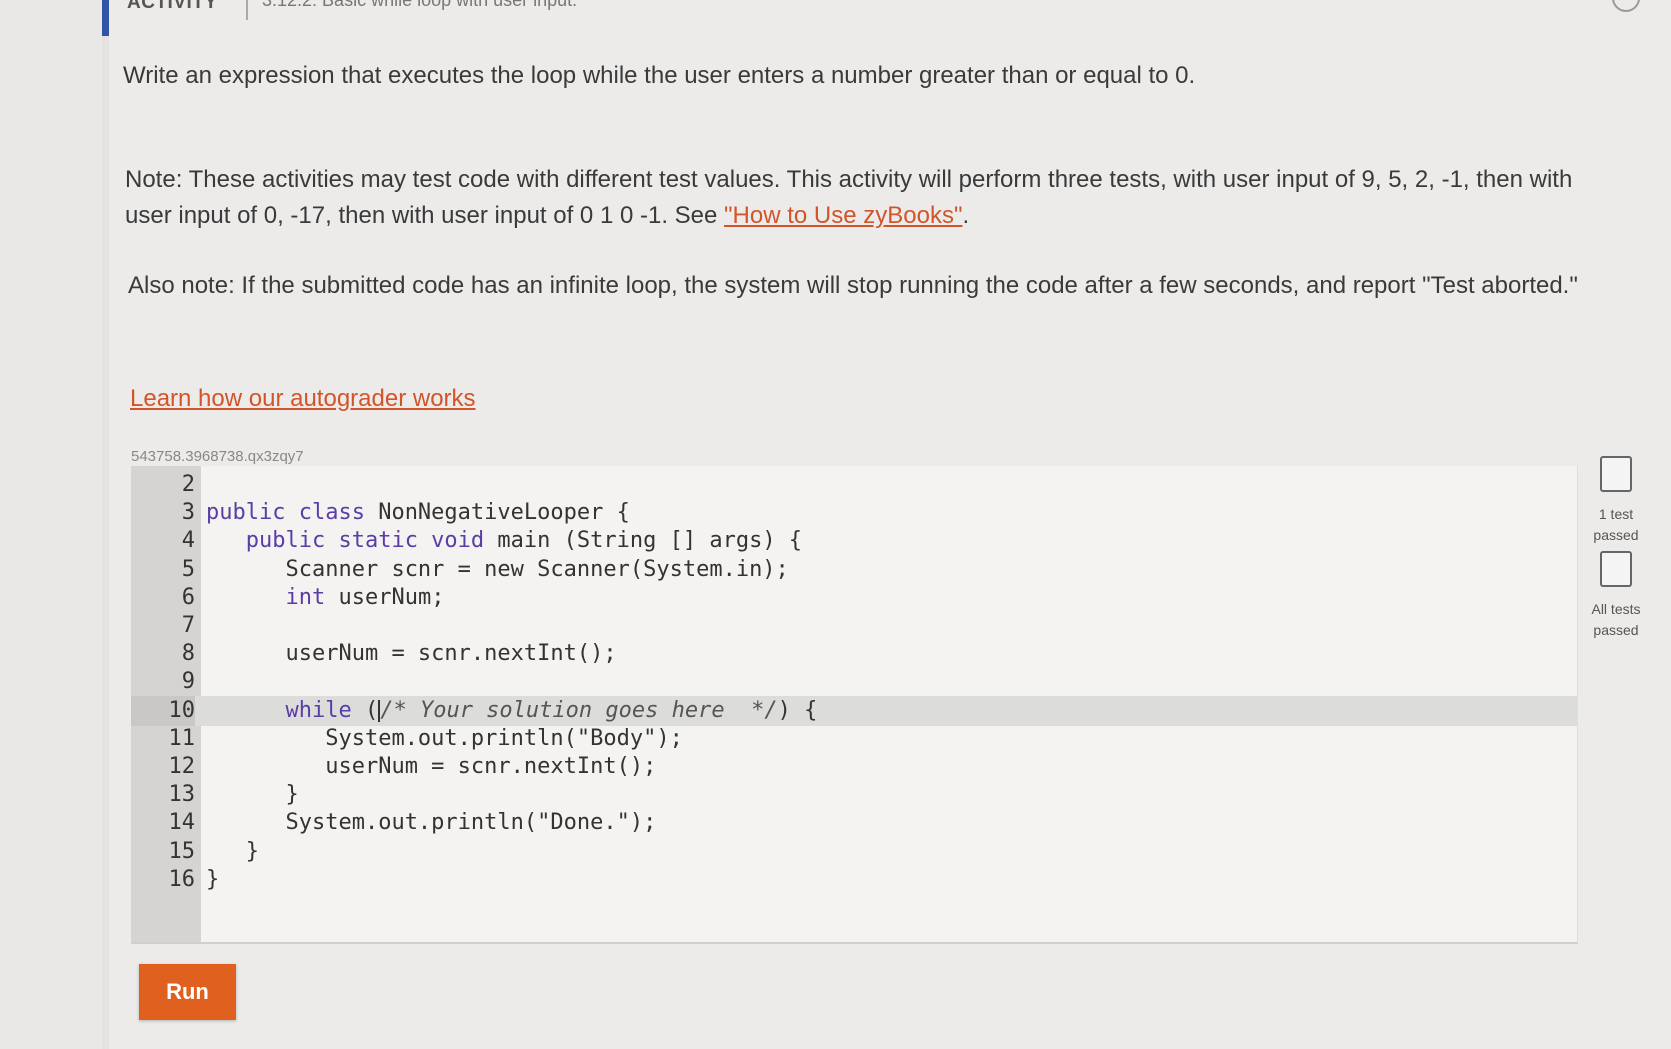  Describe the element at coordinates (188, 682) in the screenshot. I see `line-number: 9` at that location.